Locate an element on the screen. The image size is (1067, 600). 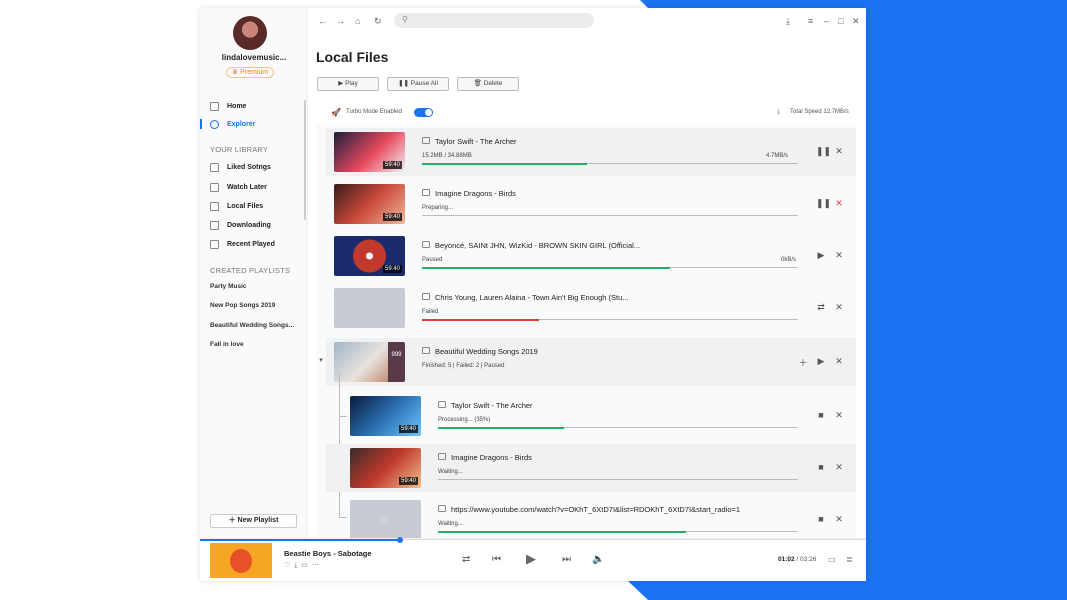
avatar is located at coordinates (250, 33).